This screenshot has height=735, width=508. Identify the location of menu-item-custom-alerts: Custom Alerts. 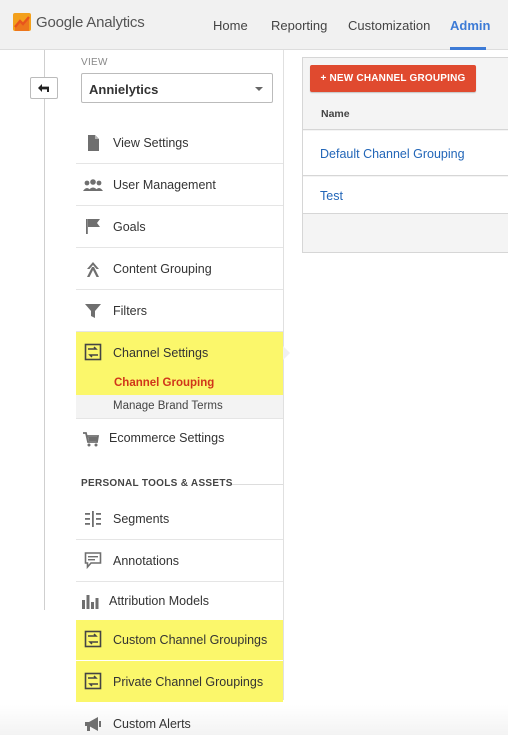
(179, 721).